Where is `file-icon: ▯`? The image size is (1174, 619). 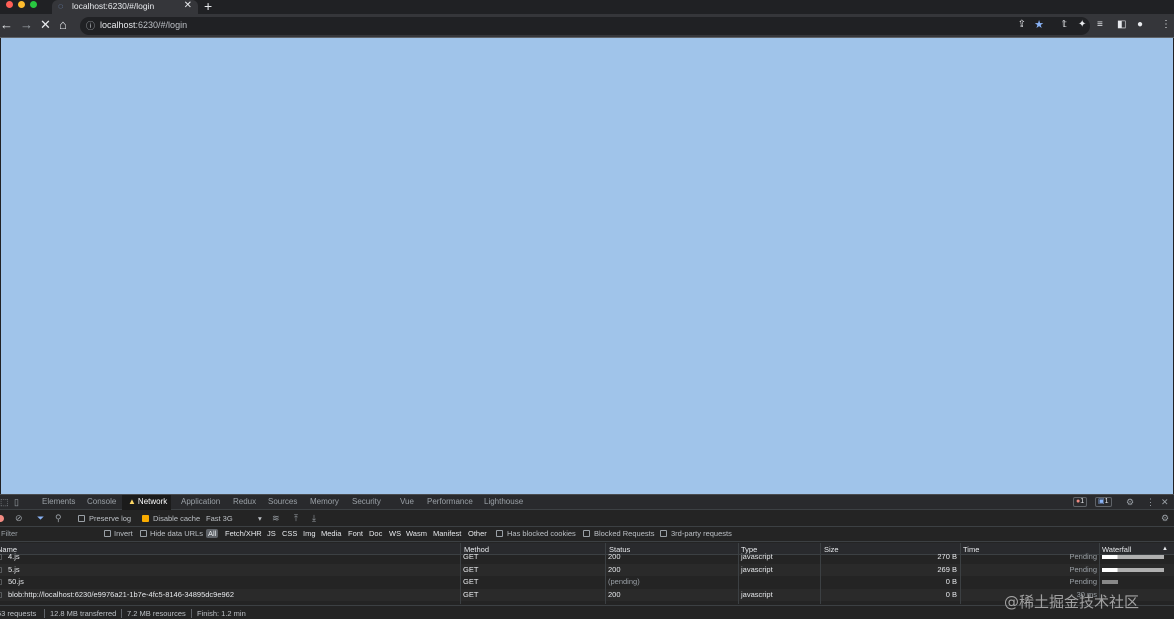
file-icon: ▯ is located at coordinates (1, 581).